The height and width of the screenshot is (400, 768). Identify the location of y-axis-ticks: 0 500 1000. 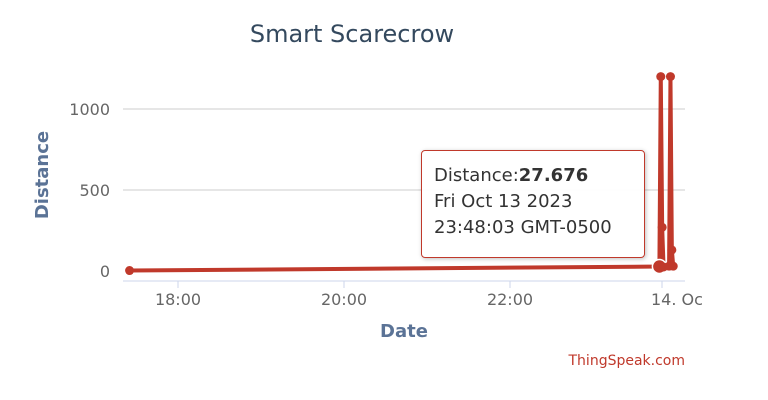
(89, 190).